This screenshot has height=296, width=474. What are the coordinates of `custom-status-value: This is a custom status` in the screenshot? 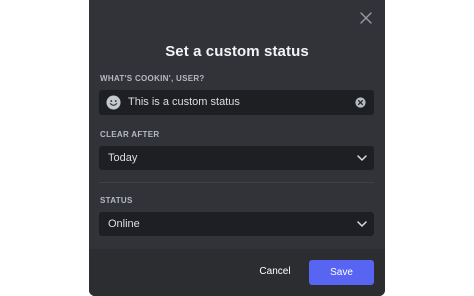 It's located at (184, 102).